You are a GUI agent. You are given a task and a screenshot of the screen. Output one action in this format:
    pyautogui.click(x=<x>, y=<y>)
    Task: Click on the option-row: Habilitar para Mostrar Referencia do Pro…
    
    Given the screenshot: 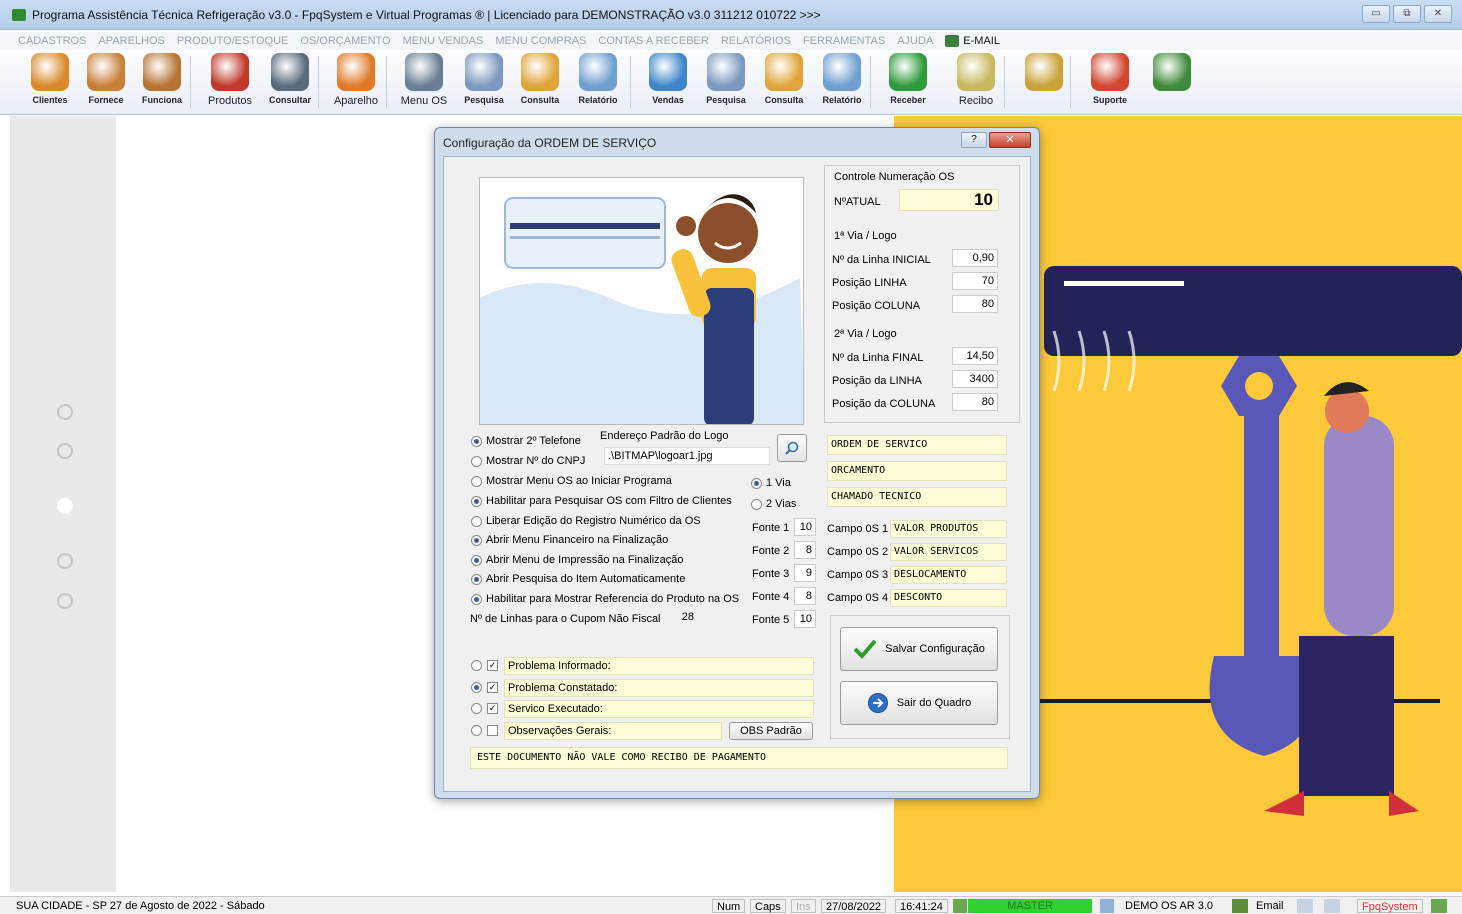 What is the action you would take?
    pyautogui.click(x=605, y=599)
    